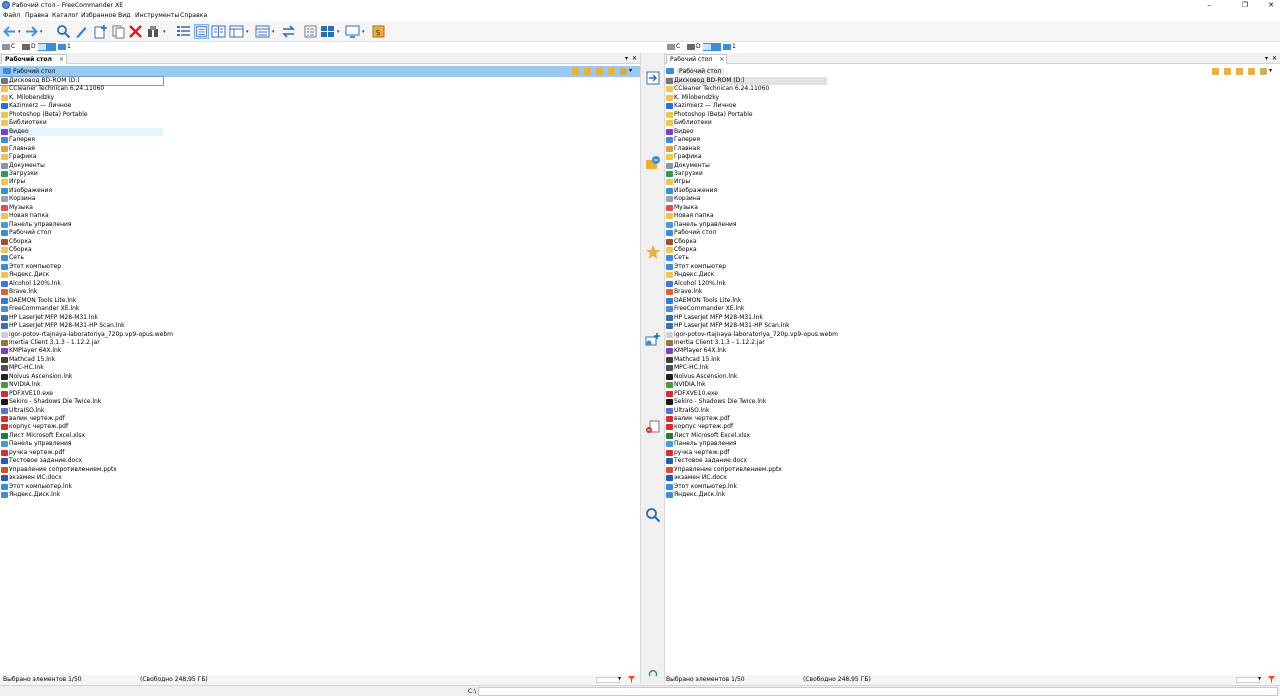  I want to click on menu-file: Файл, so click(11, 15).